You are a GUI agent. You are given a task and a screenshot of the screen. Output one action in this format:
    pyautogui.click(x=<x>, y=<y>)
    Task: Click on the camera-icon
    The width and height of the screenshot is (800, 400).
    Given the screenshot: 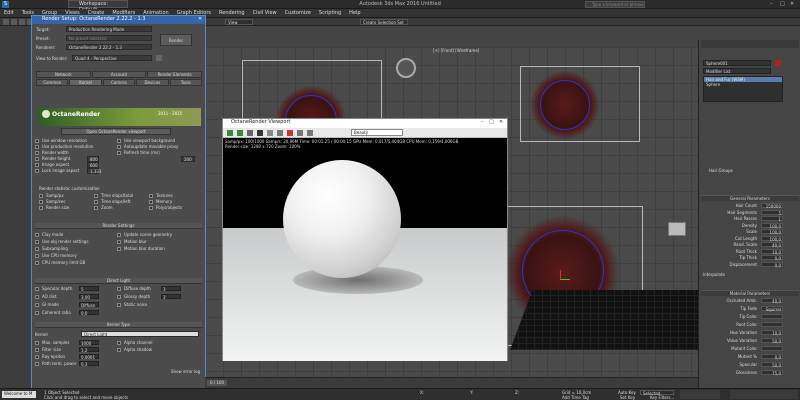 What is the action you would take?
    pyautogui.click(x=310, y=133)
    